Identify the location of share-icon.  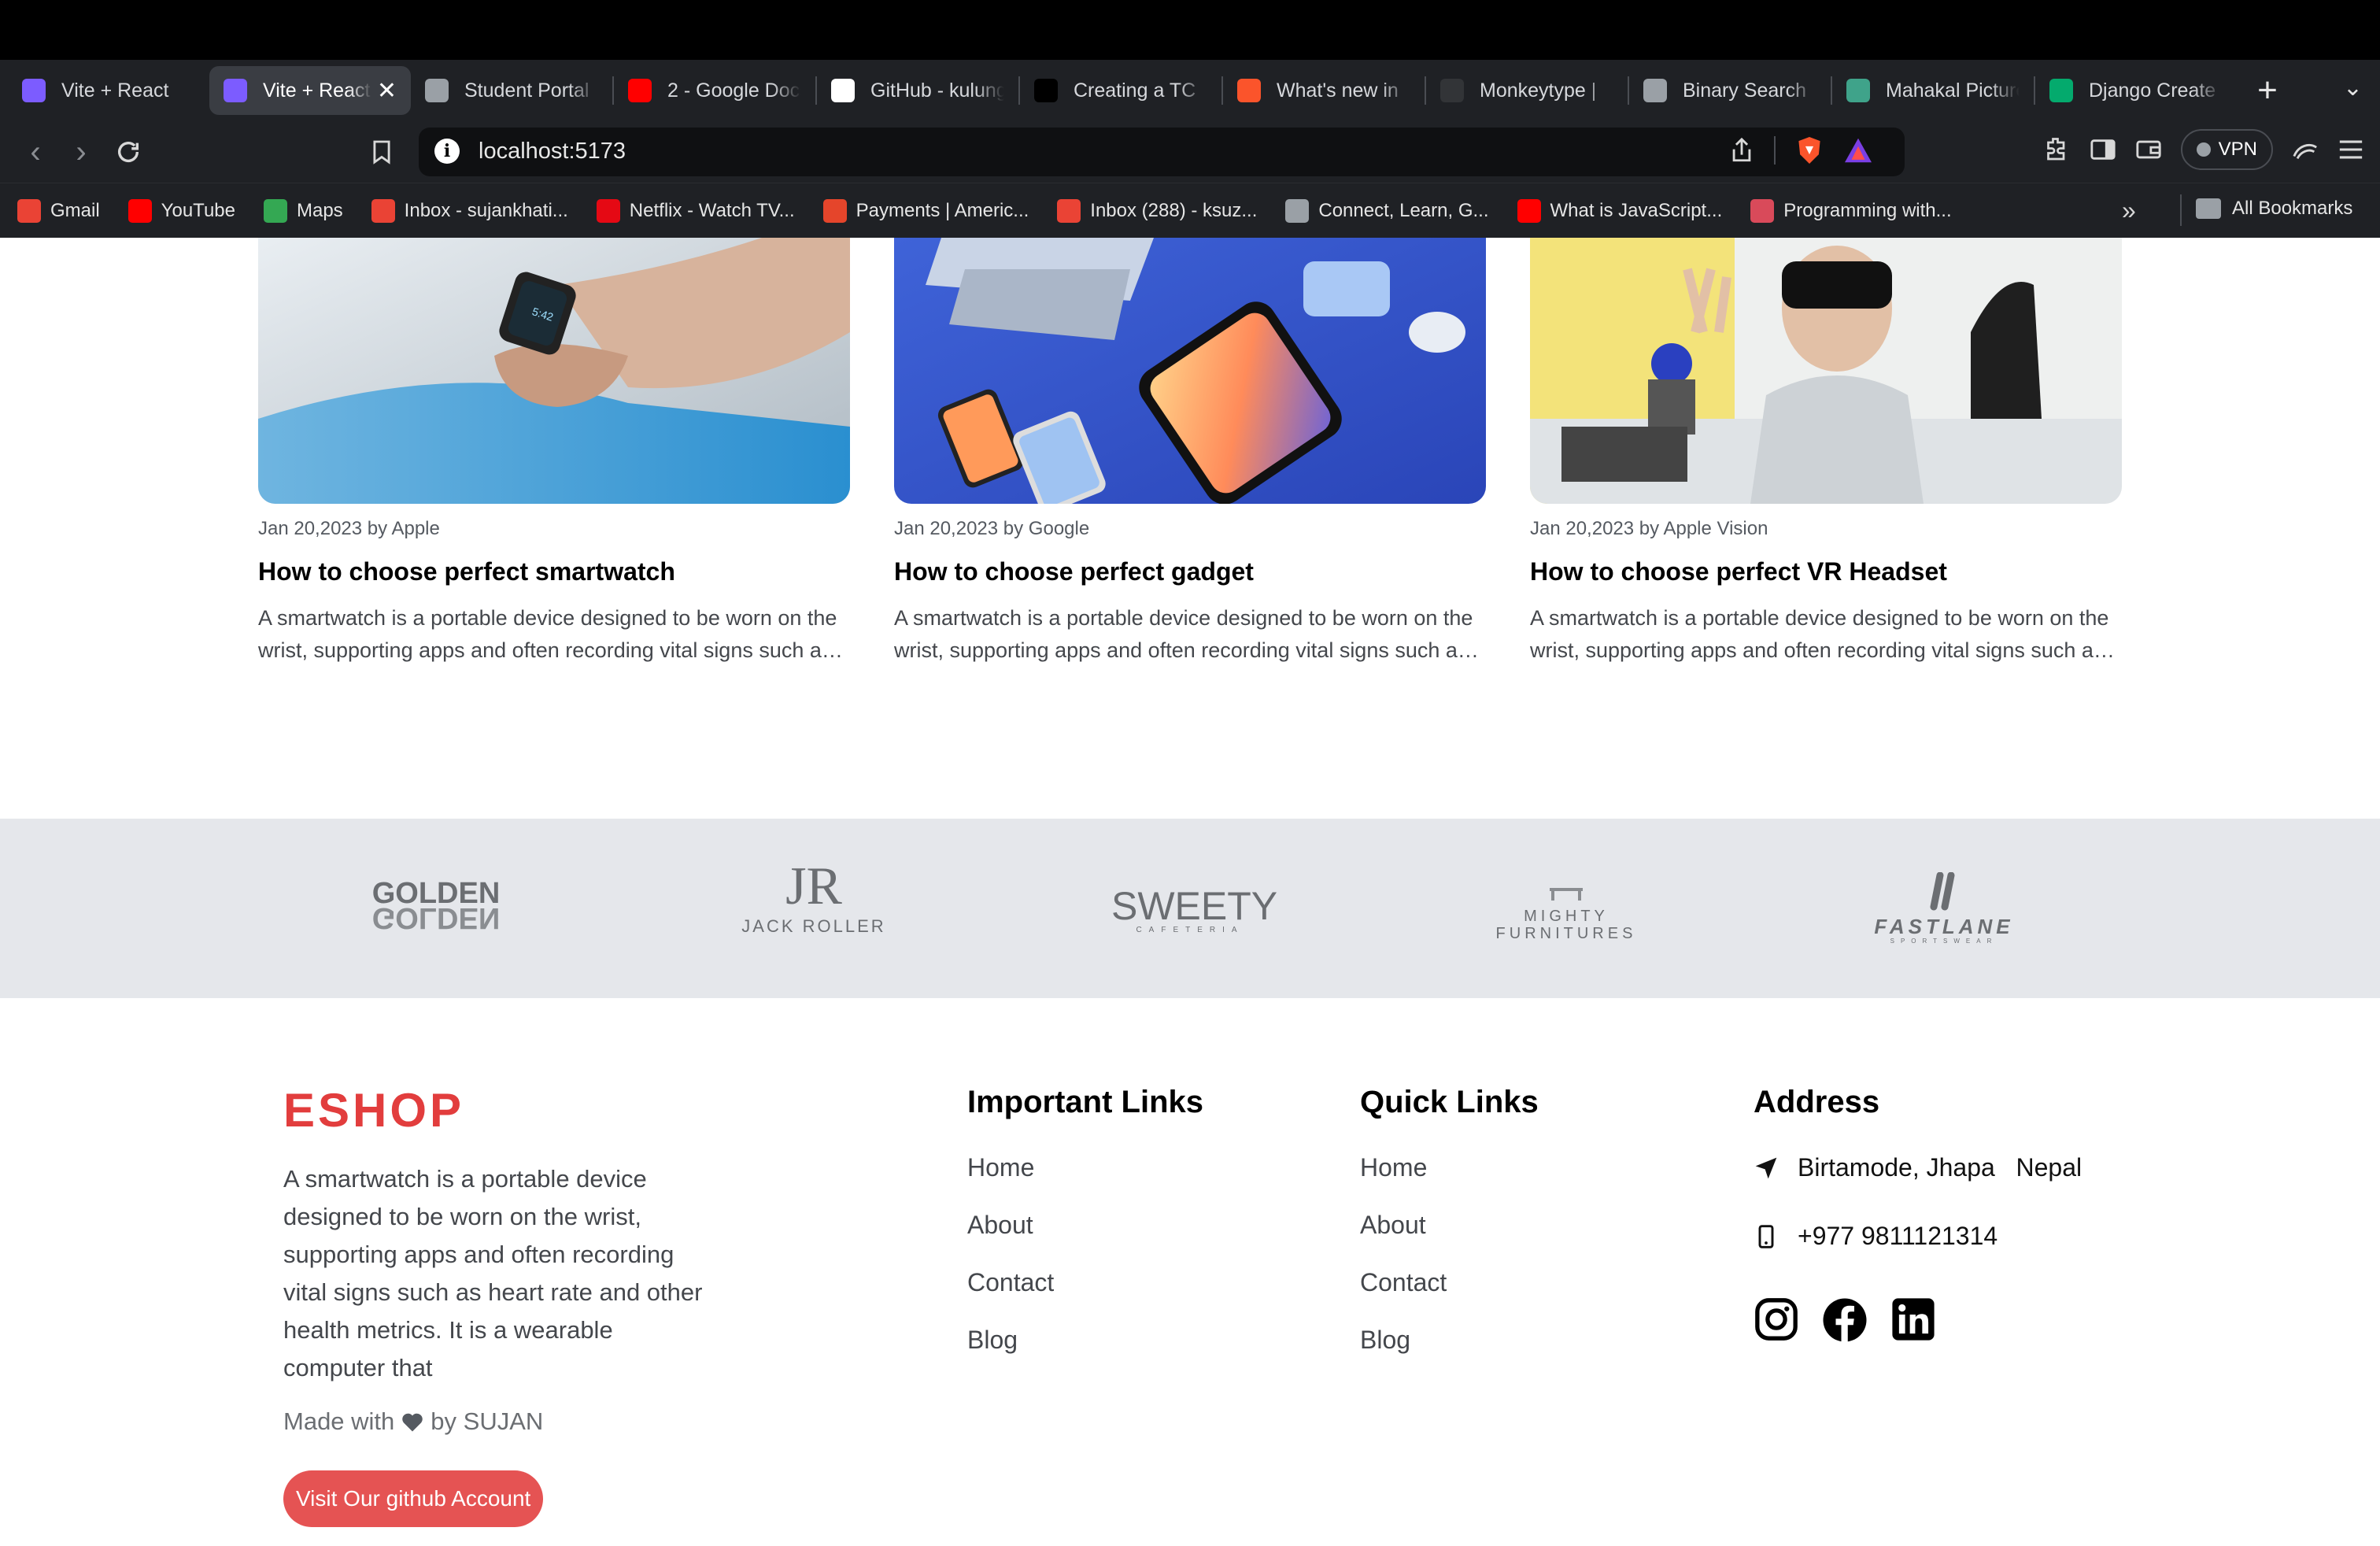
(1742, 150).